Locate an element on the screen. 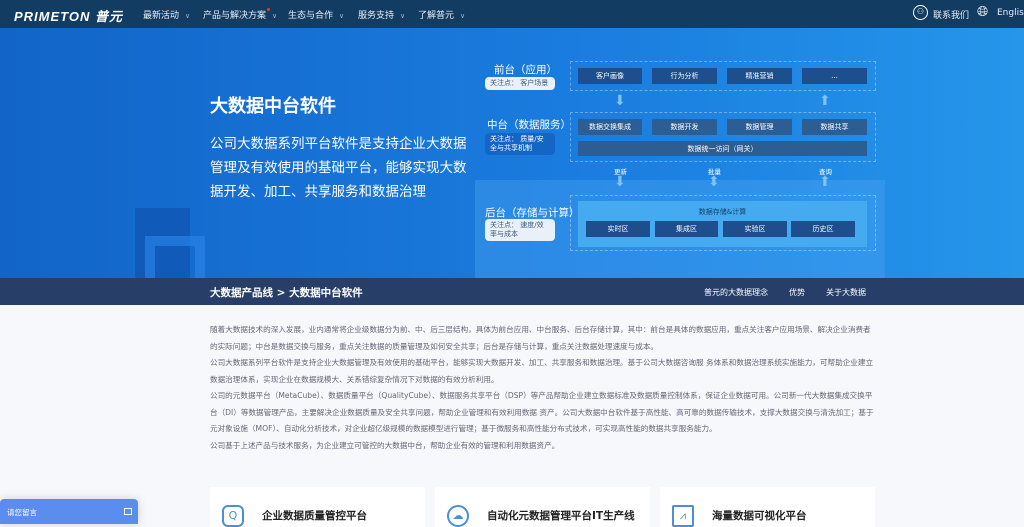 The width and height of the screenshot is (1024, 527). nav-latest-events: 最新活动 ∨ is located at coordinates (166, 14).